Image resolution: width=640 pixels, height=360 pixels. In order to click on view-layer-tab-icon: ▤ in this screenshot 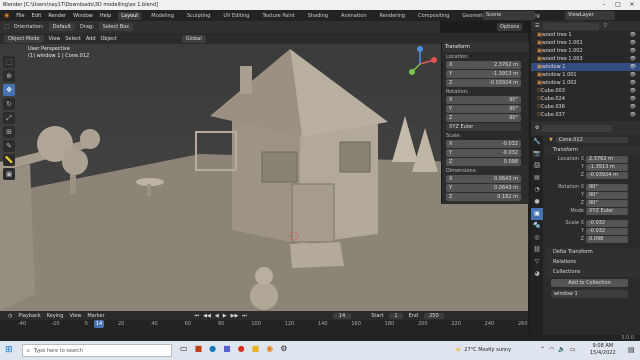, I will do `click(537, 178)`.